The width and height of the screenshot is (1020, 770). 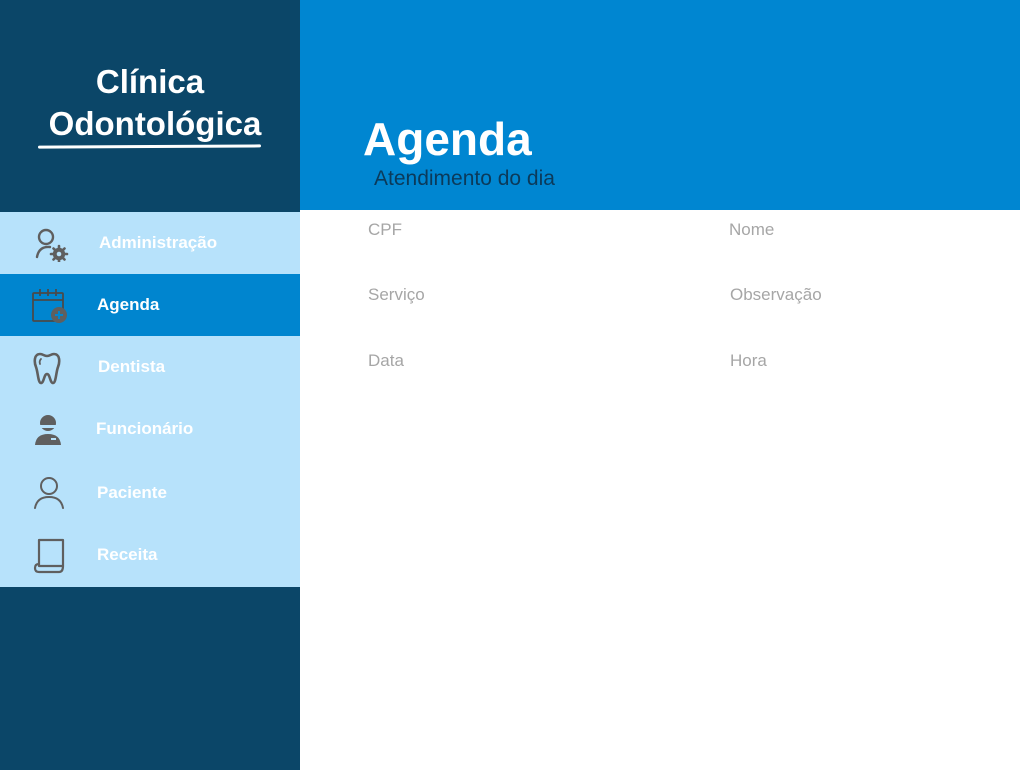 What do you see at coordinates (776, 295) in the screenshot?
I see `observacao-field: Observação` at bounding box center [776, 295].